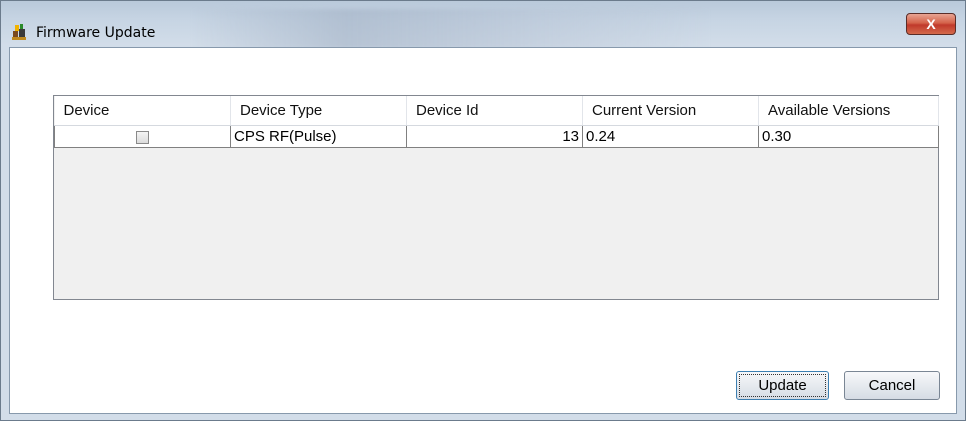 The image size is (966, 421). Describe the element at coordinates (670, 136) in the screenshot. I see `cell-current-version: 0.24` at that location.